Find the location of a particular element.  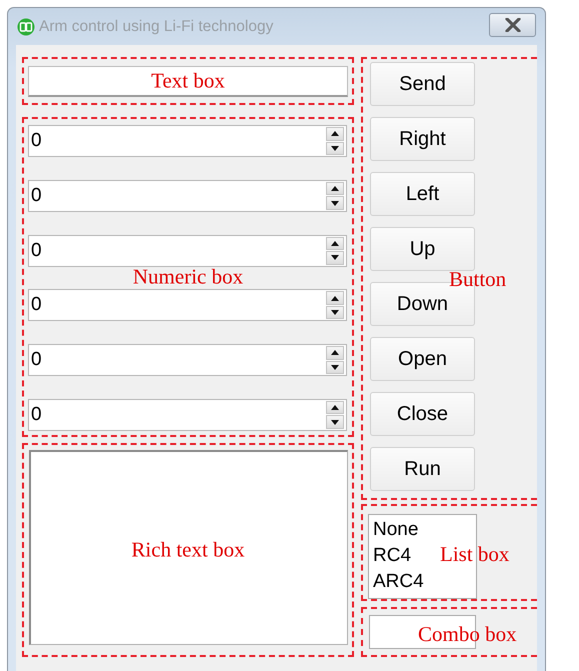

annotation-label: Rich text box is located at coordinates (188, 550).